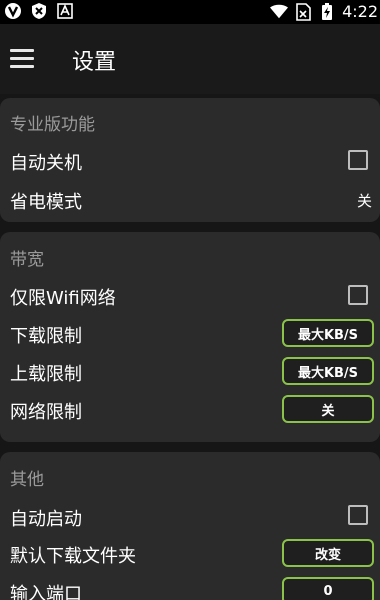 This screenshot has height=600, width=380. What do you see at coordinates (328, 333) in the screenshot?
I see `download-limit-button: 最大KB/S` at bounding box center [328, 333].